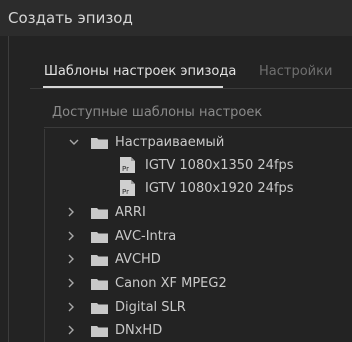 Image resolution: width=352 pixels, height=342 pixels. Describe the element at coordinates (74, 142) in the screenshot. I see `chevron-down-icon` at that location.